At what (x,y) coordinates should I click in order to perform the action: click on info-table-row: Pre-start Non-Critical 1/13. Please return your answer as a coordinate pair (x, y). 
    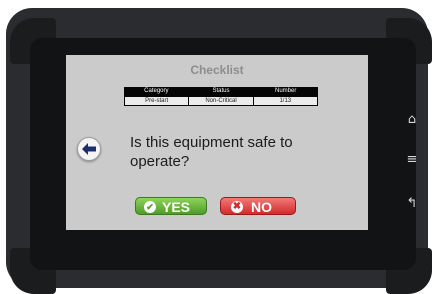
    Looking at the image, I should click on (221, 101).